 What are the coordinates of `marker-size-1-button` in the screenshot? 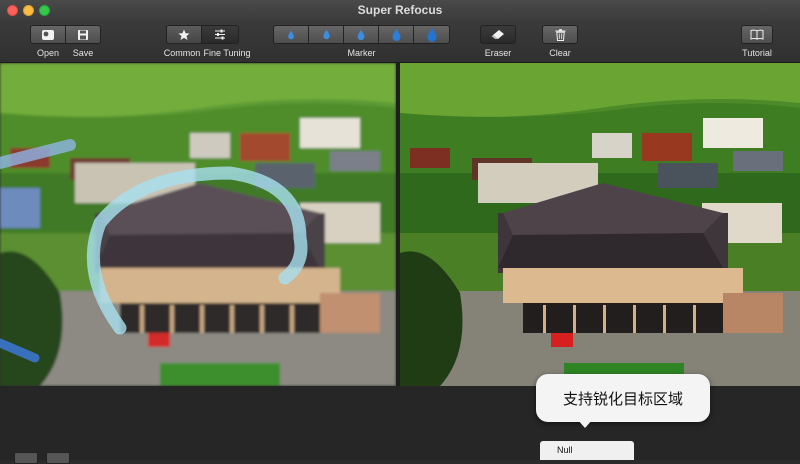 It's located at (291, 34).